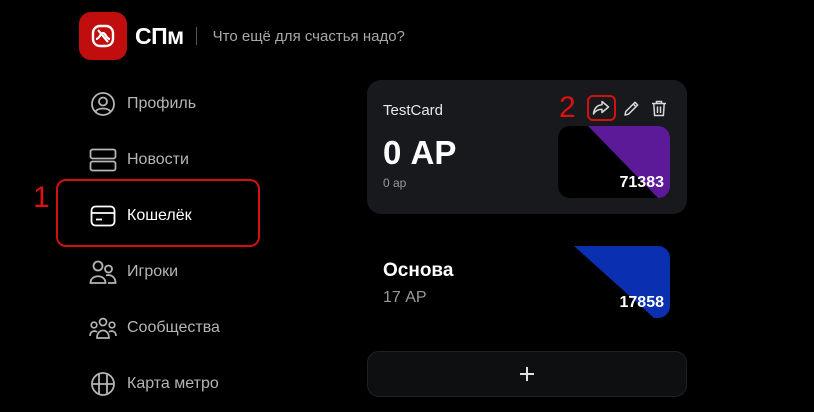 The image size is (814, 412). Describe the element at coordinates (41, 197) in the screenshot. I see `annotation-marker-1: 1` at that location.